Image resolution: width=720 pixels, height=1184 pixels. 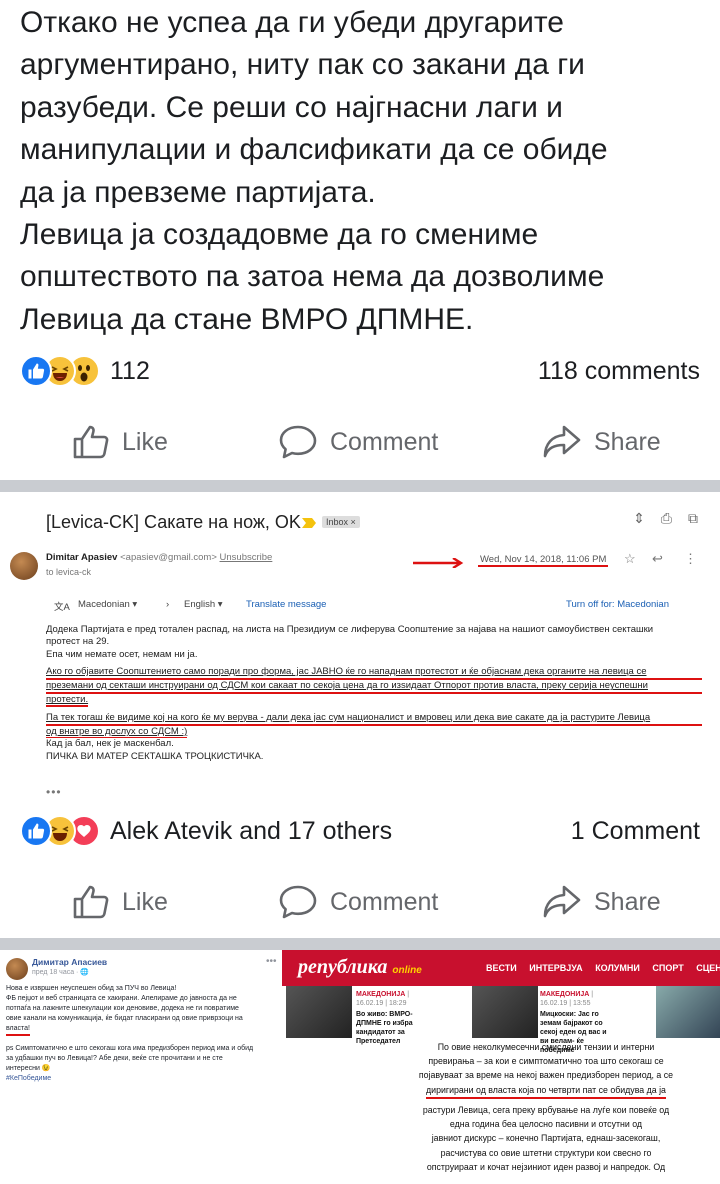 I want to click on comment-button: Comment, so click(x=358, y=442).